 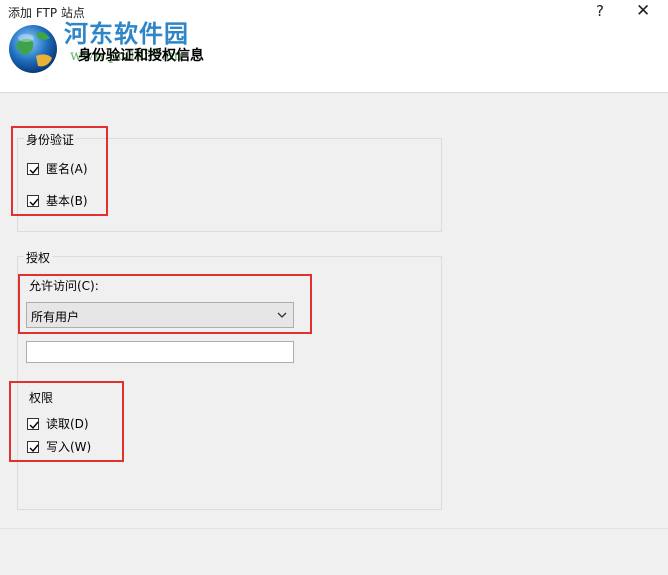 I want to click on watermark-logo-text: 河东软件园, so click(x=126, y=33).